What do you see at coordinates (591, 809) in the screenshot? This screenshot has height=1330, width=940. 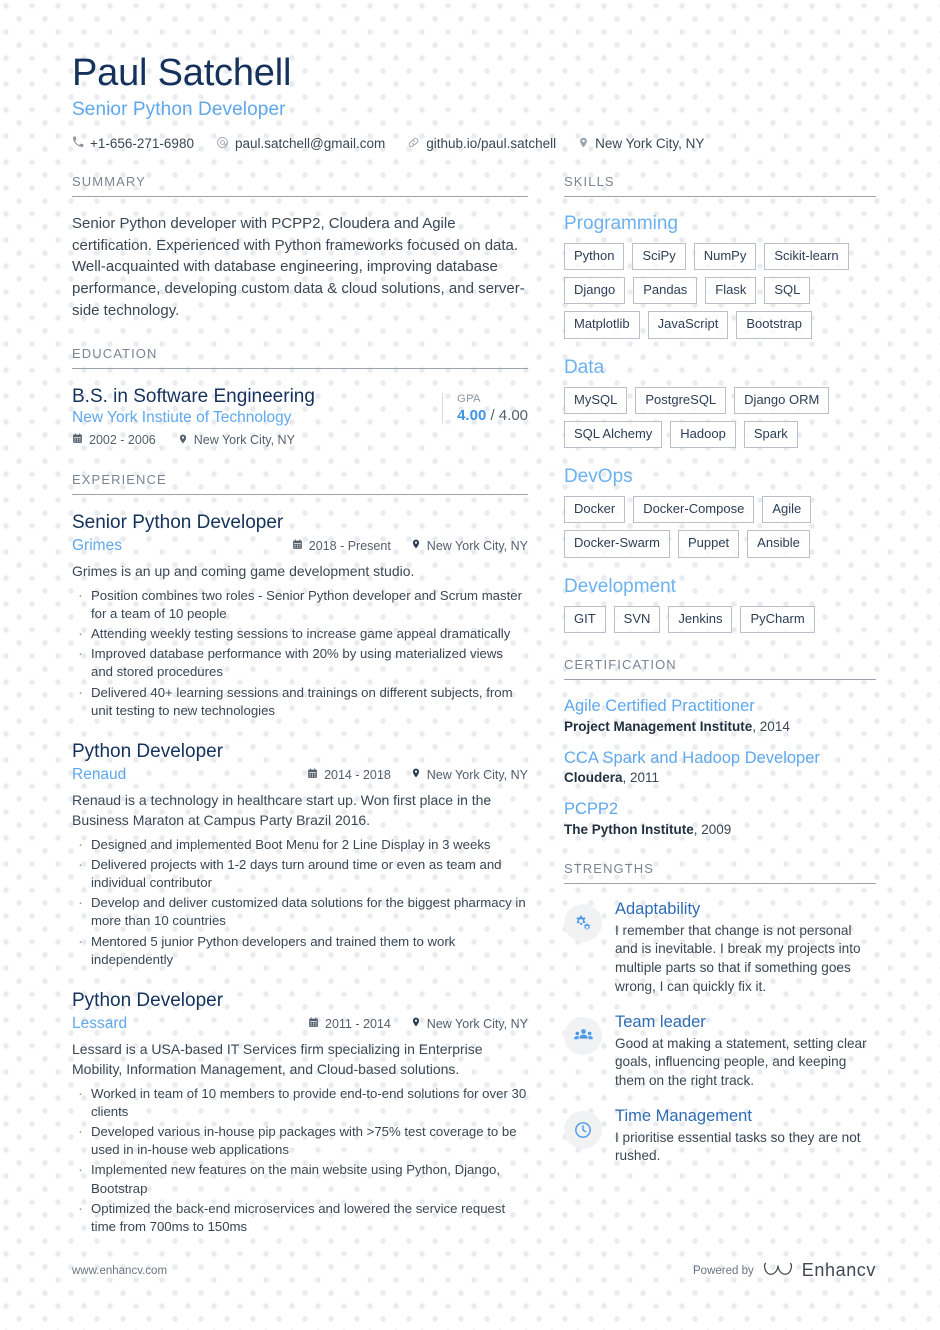 I see `certification-name: PCPP2` at bounding box center [591, 809].